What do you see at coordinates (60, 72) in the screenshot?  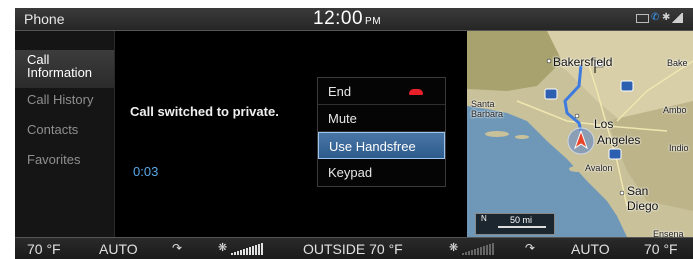 I see `sidebar-item-label: Information` at bounding box center [60, 72].